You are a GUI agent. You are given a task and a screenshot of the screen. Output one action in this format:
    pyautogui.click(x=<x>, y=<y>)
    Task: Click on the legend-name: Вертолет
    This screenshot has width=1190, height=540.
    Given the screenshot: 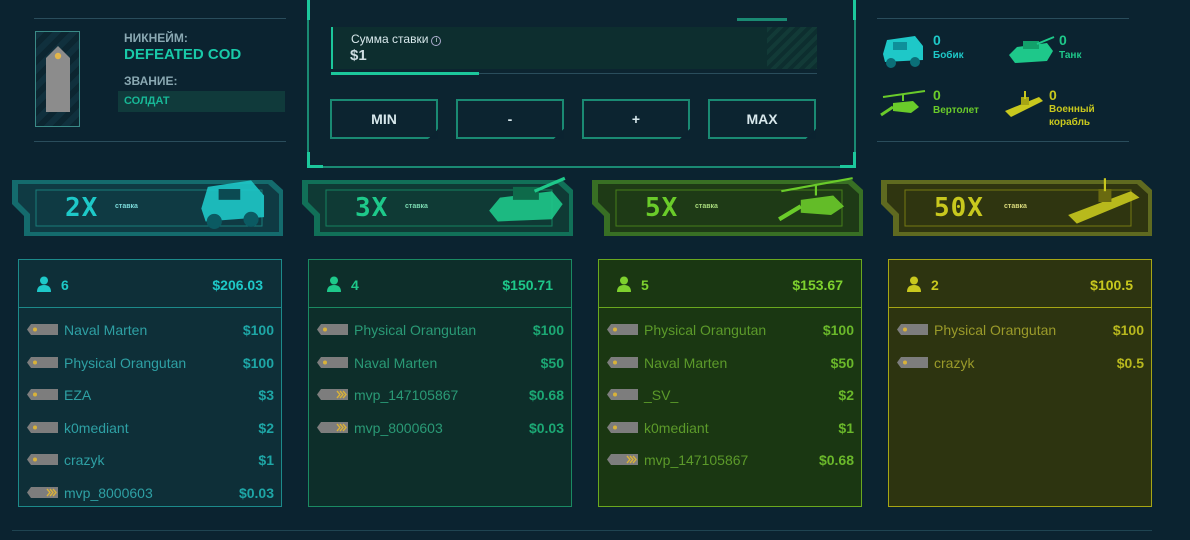 What is the action you would take?
    pyautogui.click(x=956, y=110)
    